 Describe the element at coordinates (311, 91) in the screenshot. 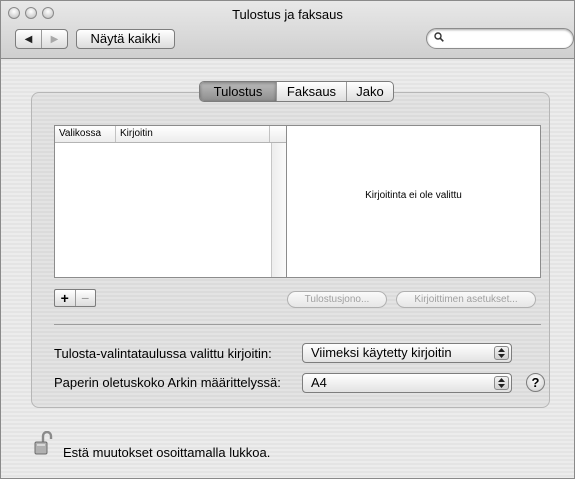

I see `tab-faksaus: Faksaus` at that location.